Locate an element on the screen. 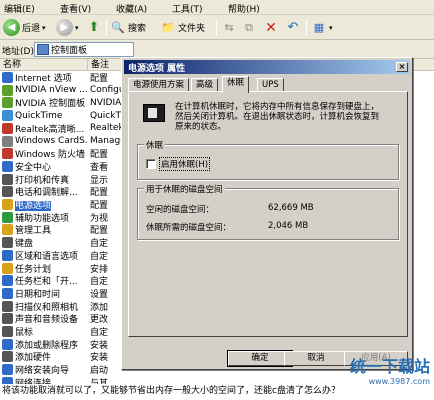 This screenshot has width=434, height=400. item-name-text: 键盘 is located at coordinates (24, 244).